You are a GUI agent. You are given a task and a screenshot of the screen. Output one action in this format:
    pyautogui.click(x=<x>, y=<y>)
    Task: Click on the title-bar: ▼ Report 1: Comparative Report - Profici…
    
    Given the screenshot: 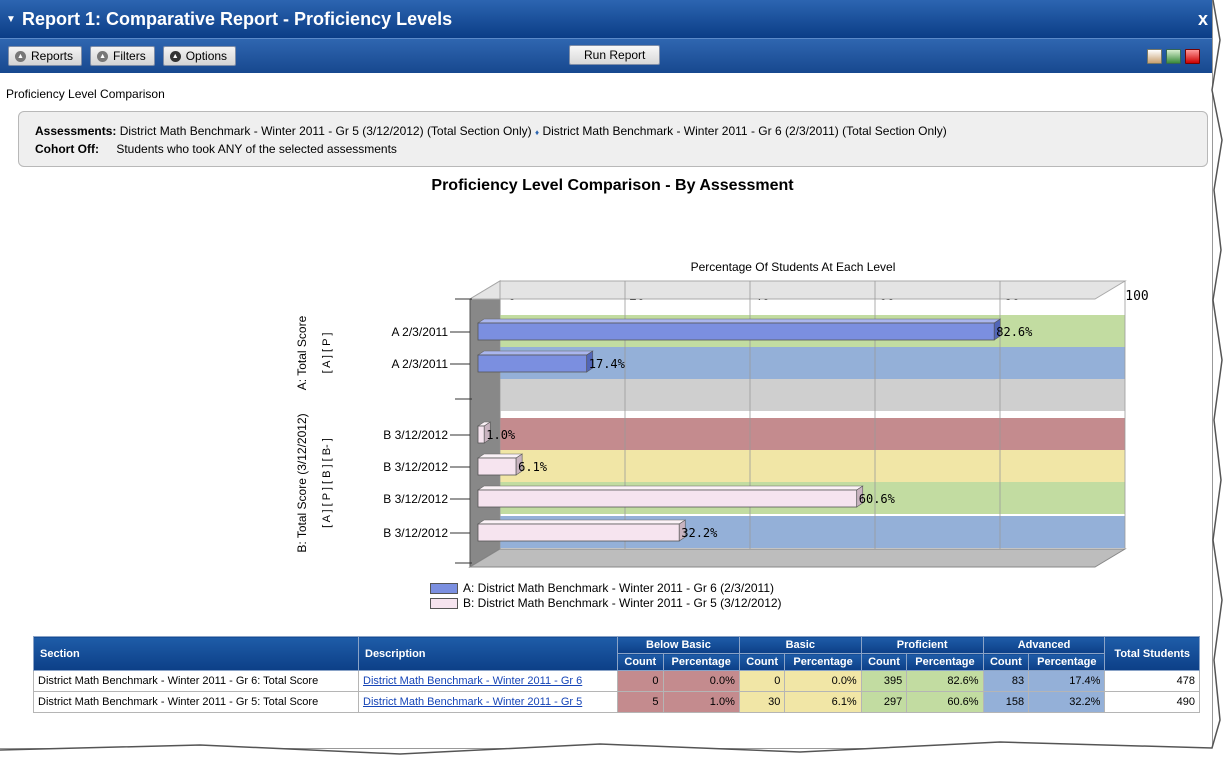 What is the action you would take?
    pyautogui.click(x=606, y=19)
    